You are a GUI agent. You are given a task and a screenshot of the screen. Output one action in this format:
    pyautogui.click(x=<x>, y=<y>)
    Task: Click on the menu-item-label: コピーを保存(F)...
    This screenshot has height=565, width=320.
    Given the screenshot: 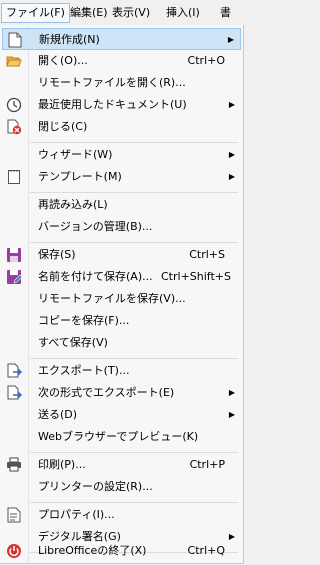 What is the action you would take?
    pyautogui.click(x=84, y=320)
    